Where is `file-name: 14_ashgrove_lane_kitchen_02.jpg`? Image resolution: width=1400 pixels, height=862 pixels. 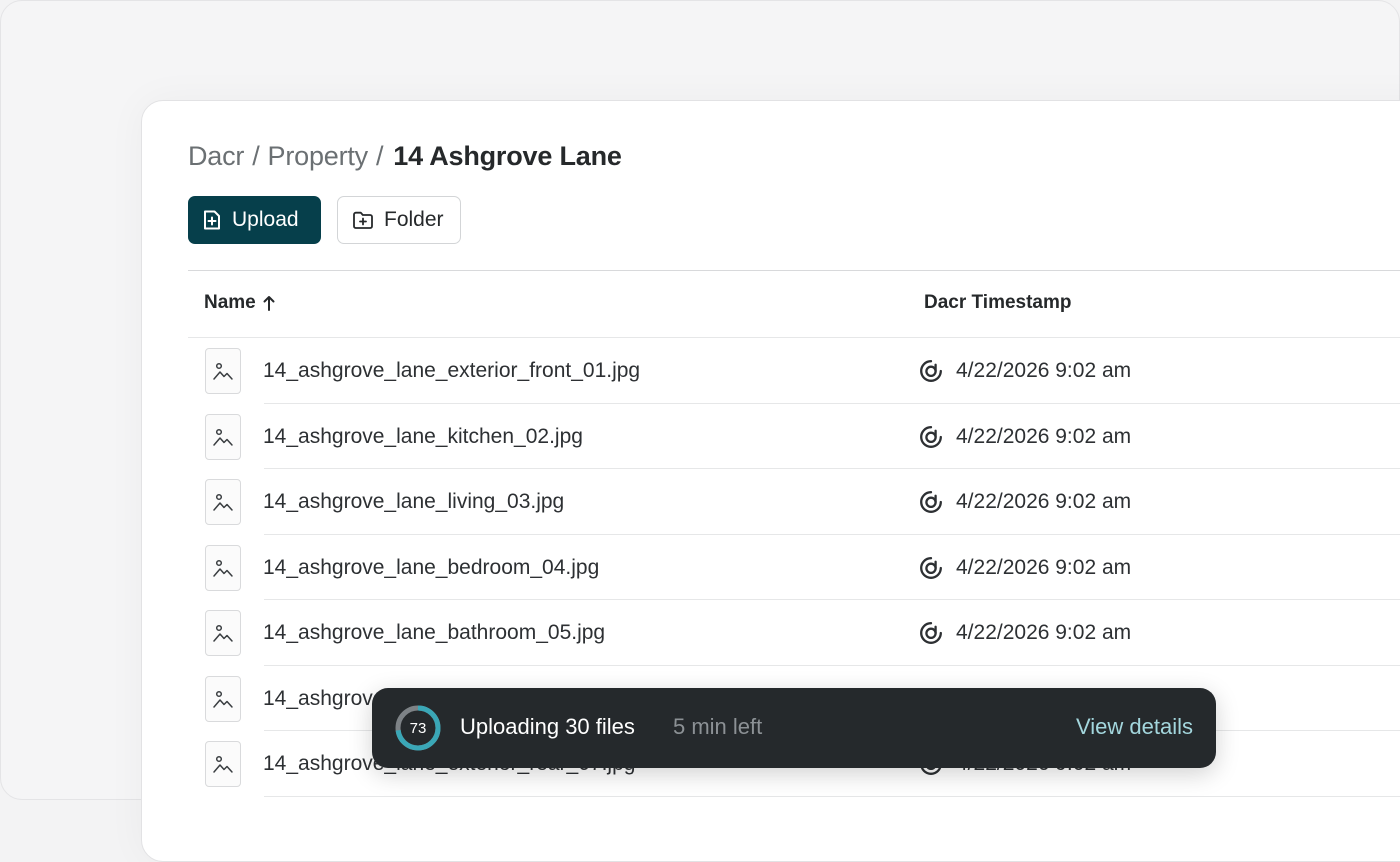 file-name: 14_ashgrove_lane_kitchen_02.jpg is located at coordinates (423, 437).